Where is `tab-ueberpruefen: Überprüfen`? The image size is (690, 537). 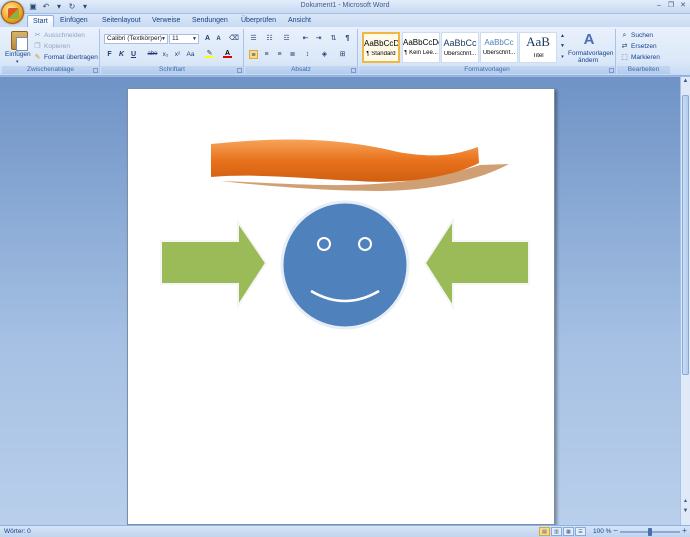 tab-ueberpruefen: Überprüfen is located at coordinates (258, 21).